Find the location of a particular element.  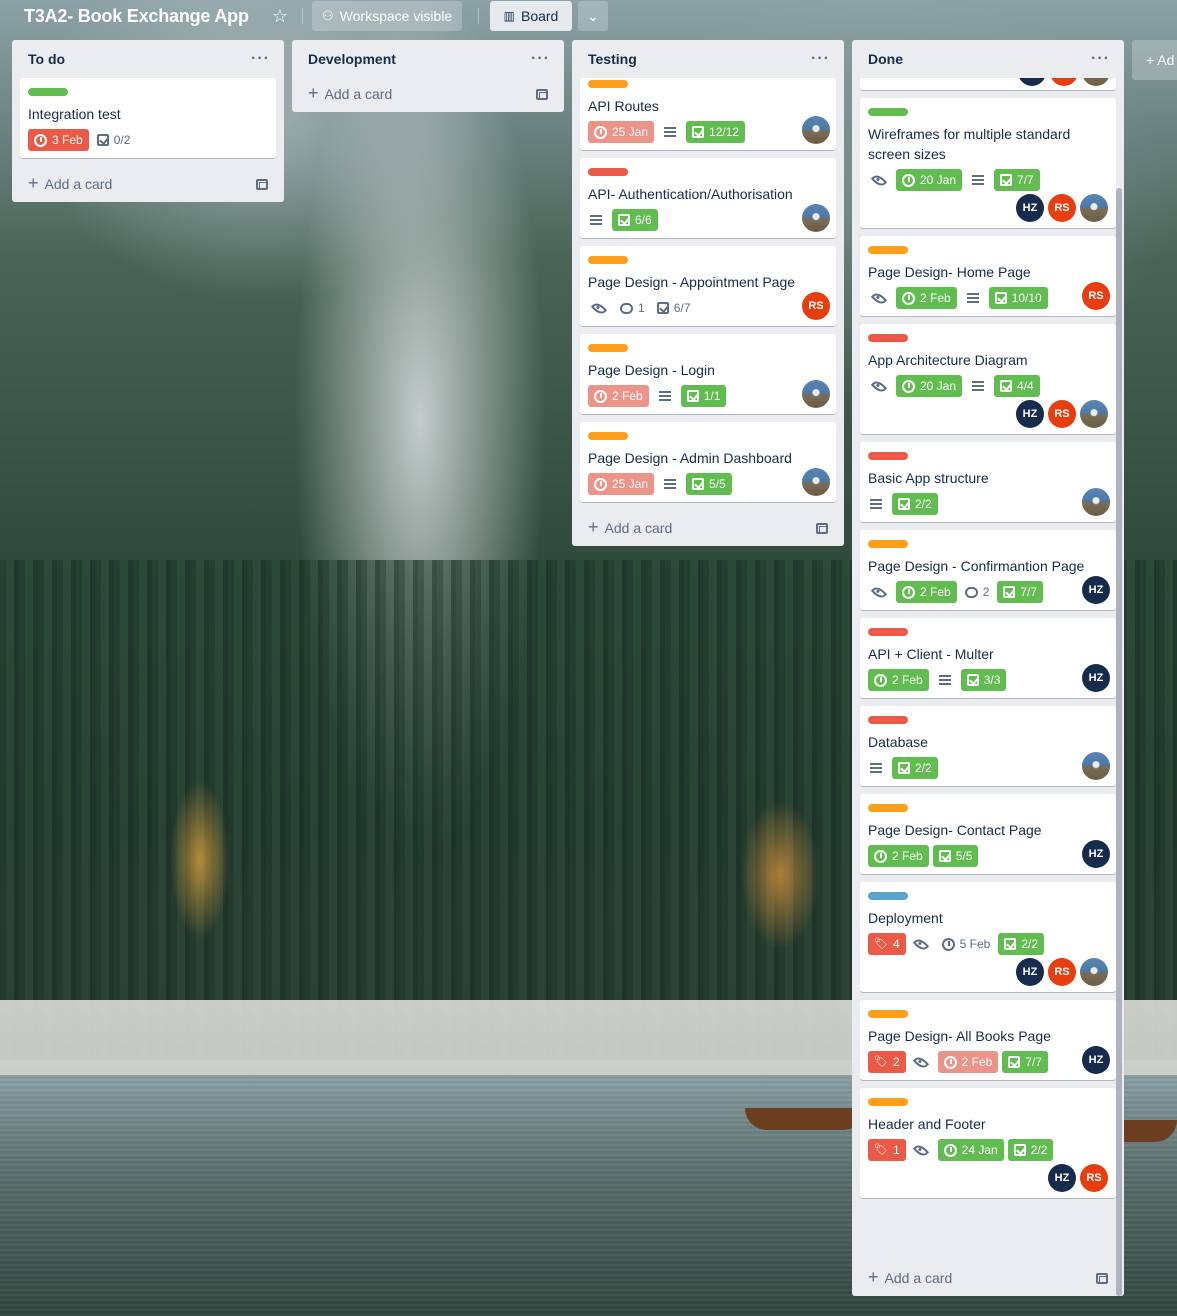

card-multer: API + Client - Multer 2 Feb 3/3 HZ is located at coordinates (988, 658).